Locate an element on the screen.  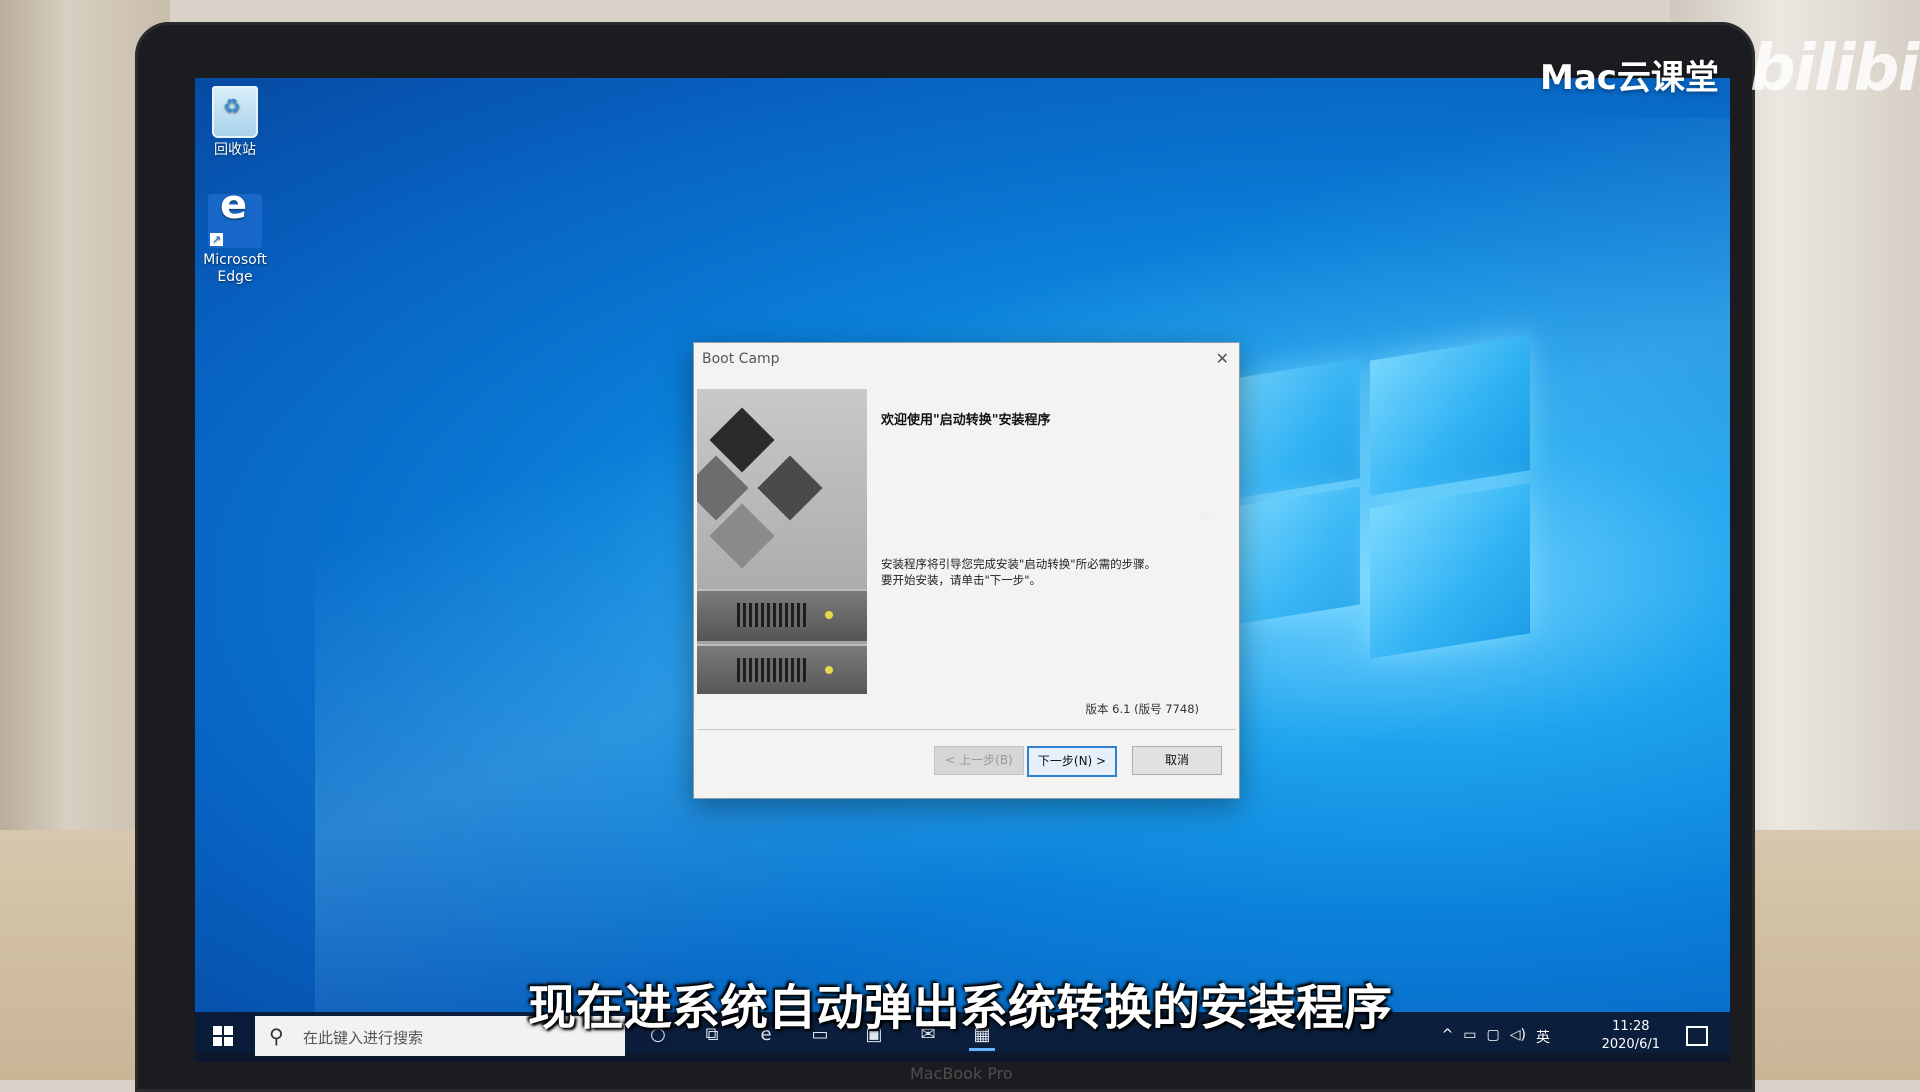
mouse-cursor-icon: ➤ is located at coordinates (1204, 516).